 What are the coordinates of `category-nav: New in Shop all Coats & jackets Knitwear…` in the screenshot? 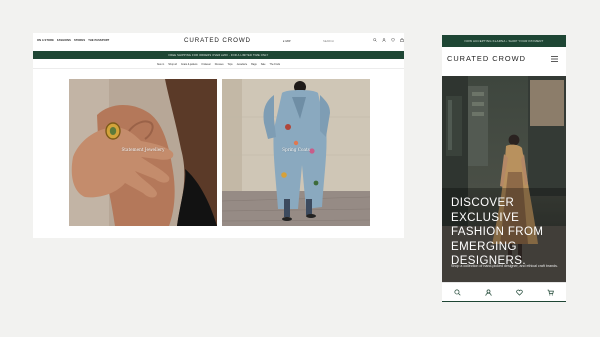 It's located at (218, 64).